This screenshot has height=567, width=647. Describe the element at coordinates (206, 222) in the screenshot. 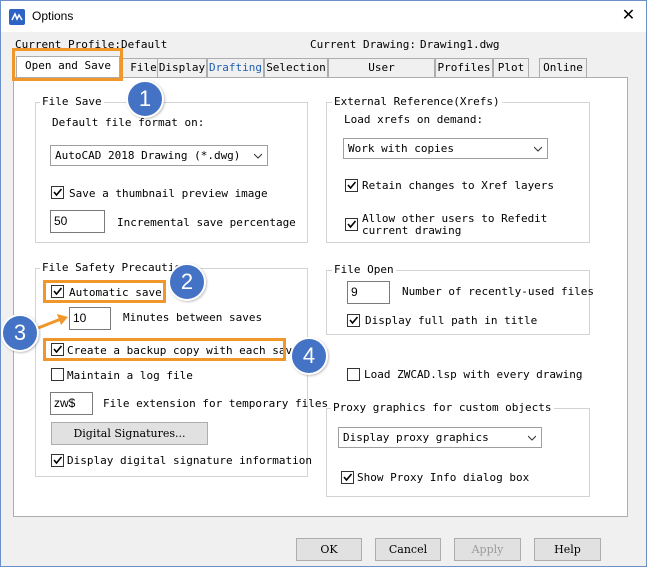

I see `incremental-save-label: Incremental save percentage` at that location.